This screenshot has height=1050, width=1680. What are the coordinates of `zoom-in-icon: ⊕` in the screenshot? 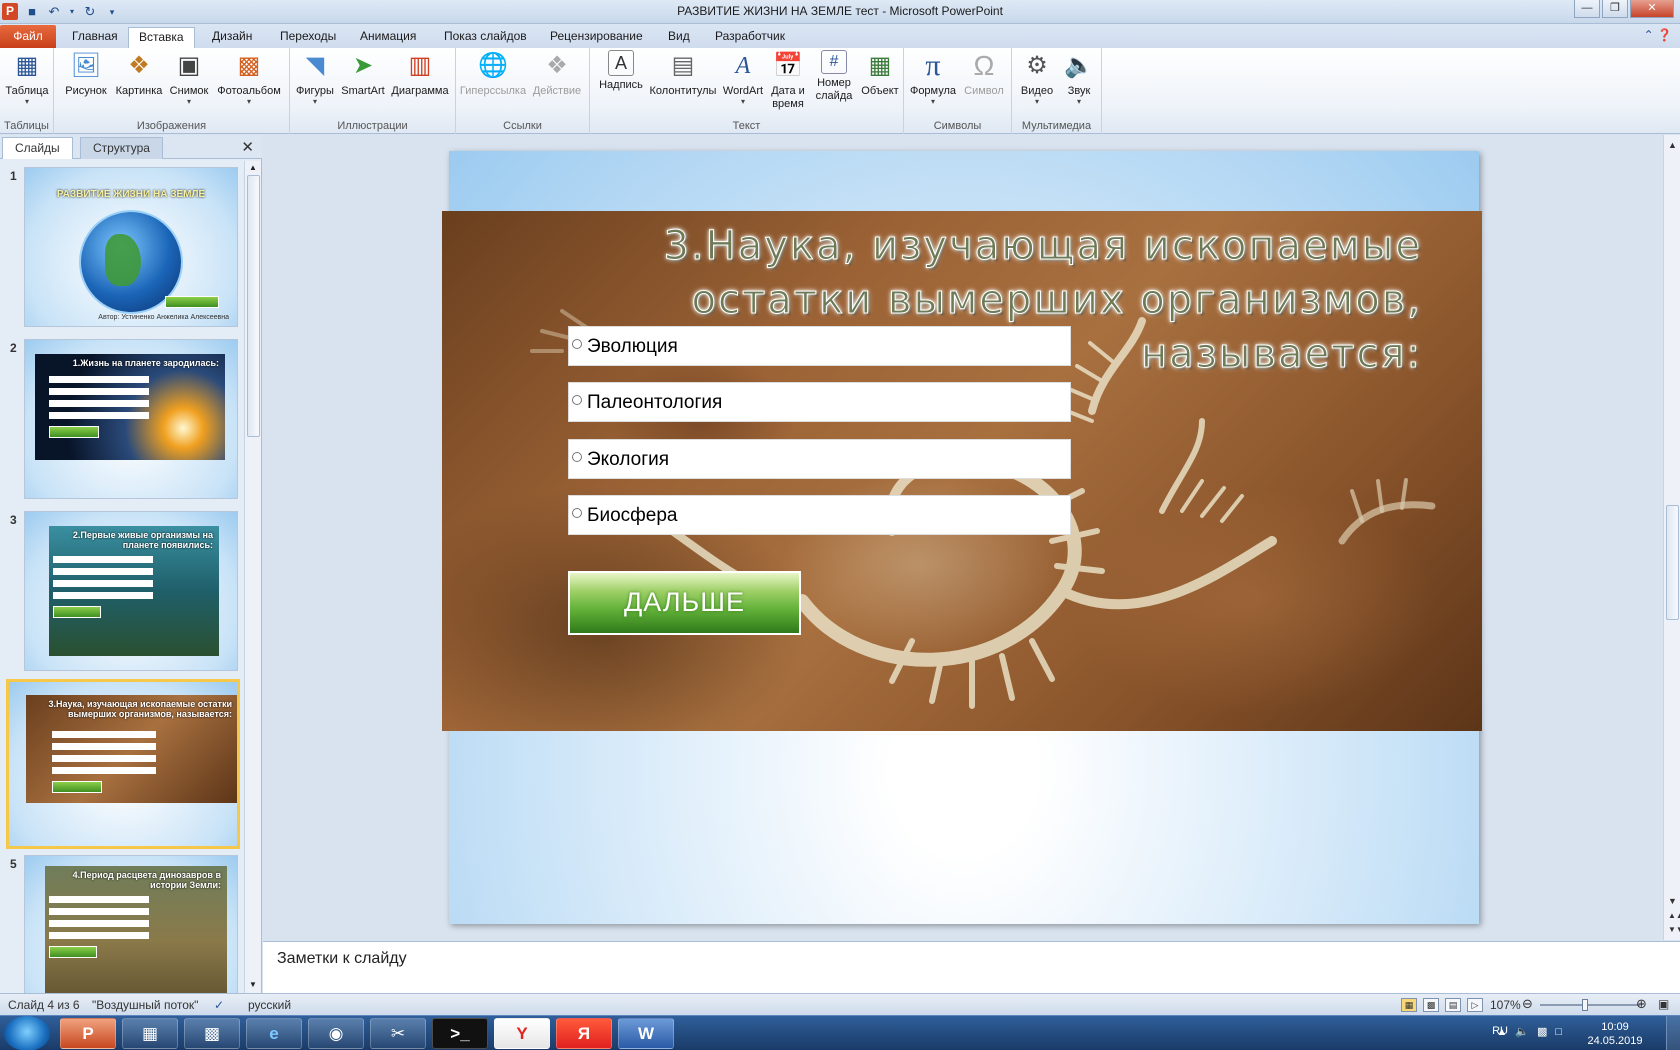 It's located at (1641, 1004).